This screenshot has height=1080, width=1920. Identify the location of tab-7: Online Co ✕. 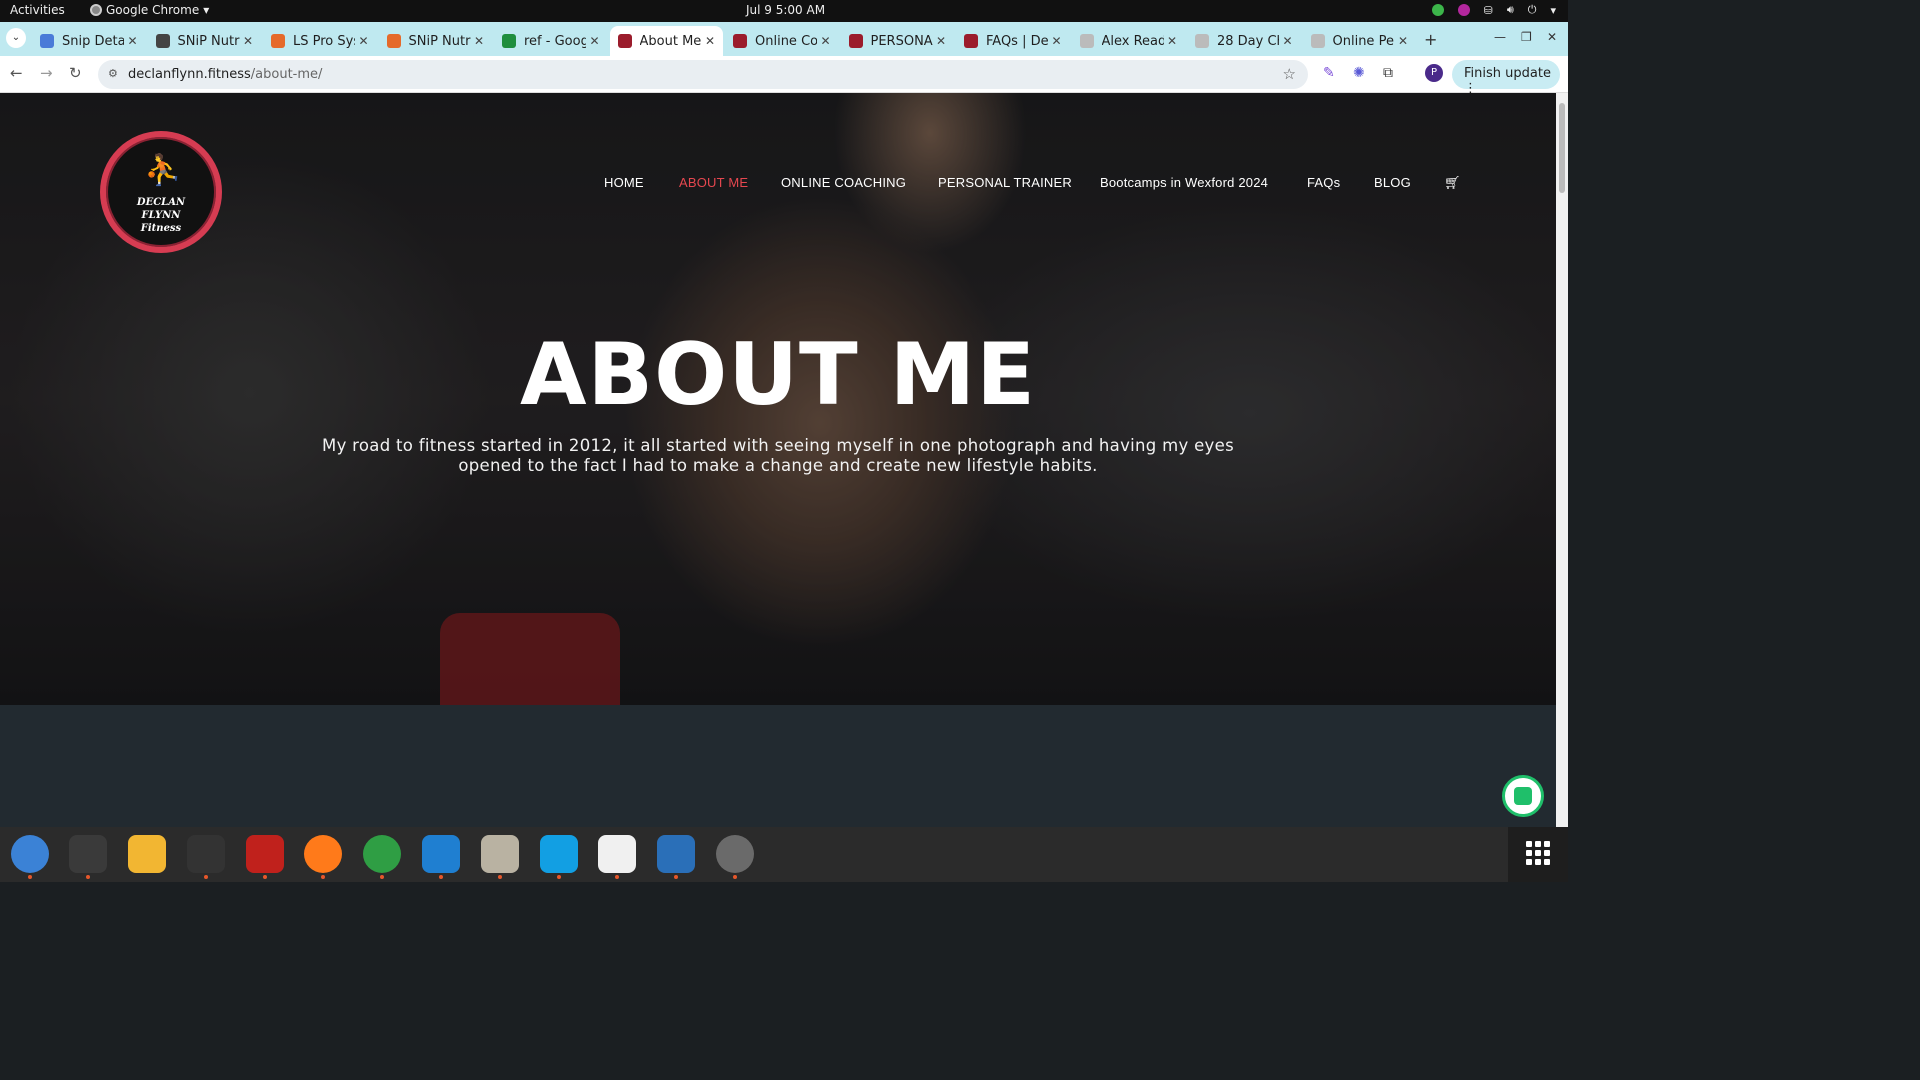
(782, 41).